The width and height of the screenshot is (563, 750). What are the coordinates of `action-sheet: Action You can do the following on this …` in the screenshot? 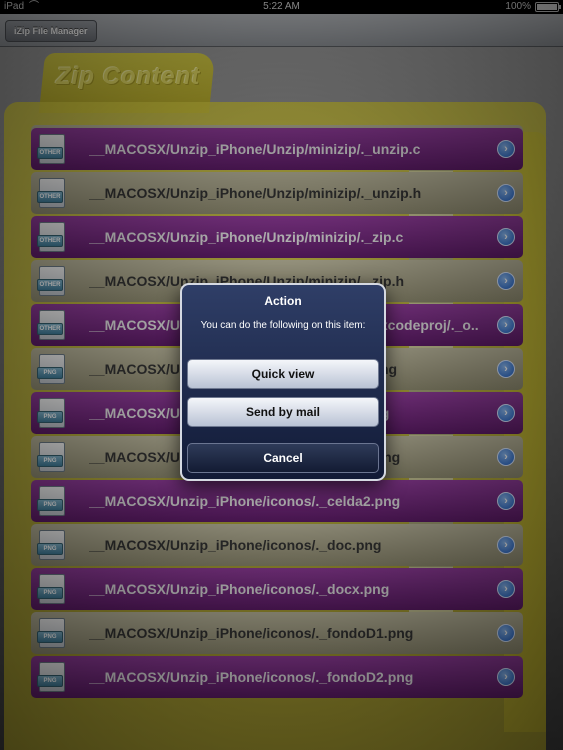 It's located at (283, 382).